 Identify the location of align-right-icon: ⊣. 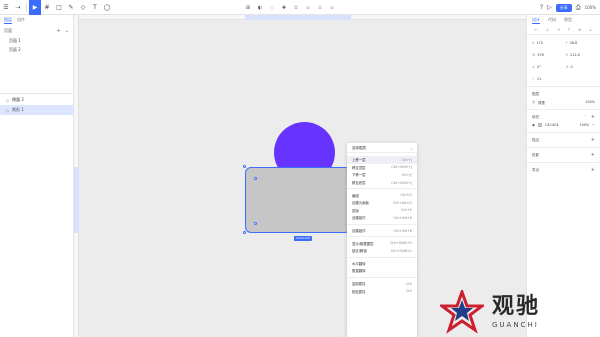
(557, 29).